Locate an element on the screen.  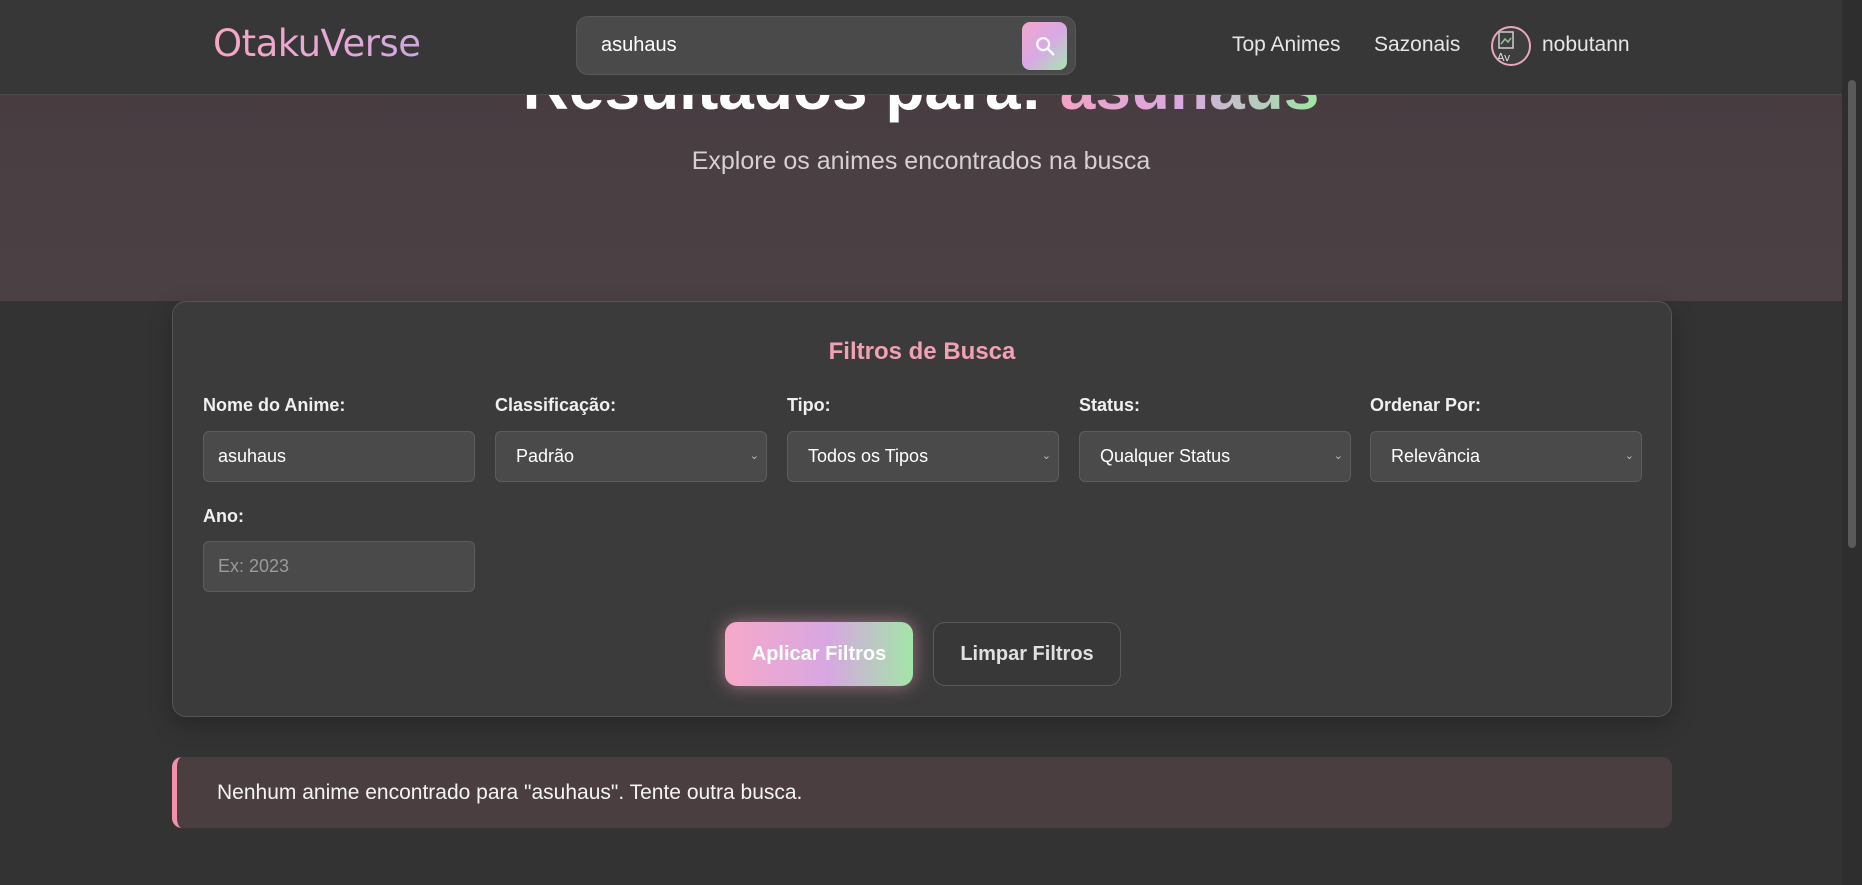
anime-name-input is located at coordinates (339, 456).